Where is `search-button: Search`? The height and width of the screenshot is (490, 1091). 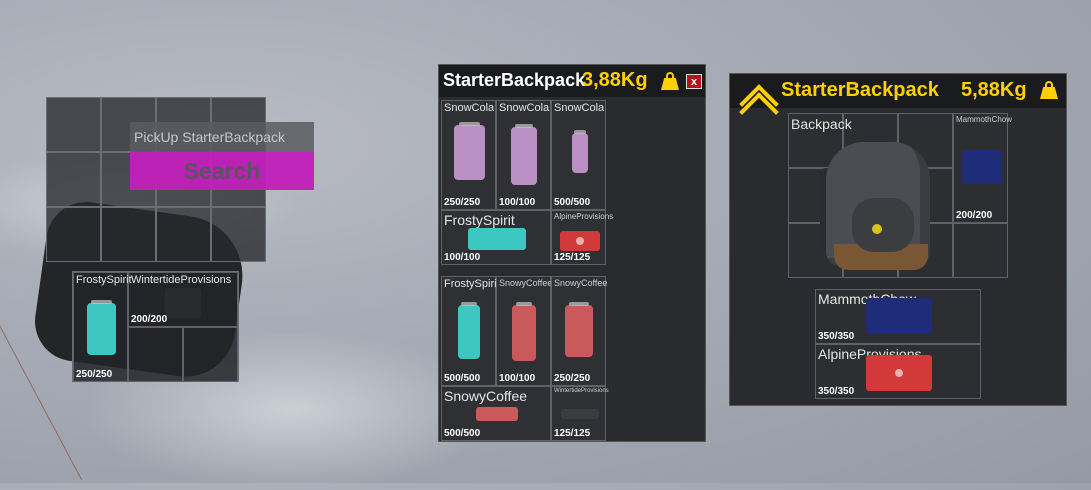 search-button: Search is located at coordinates (222, 171).